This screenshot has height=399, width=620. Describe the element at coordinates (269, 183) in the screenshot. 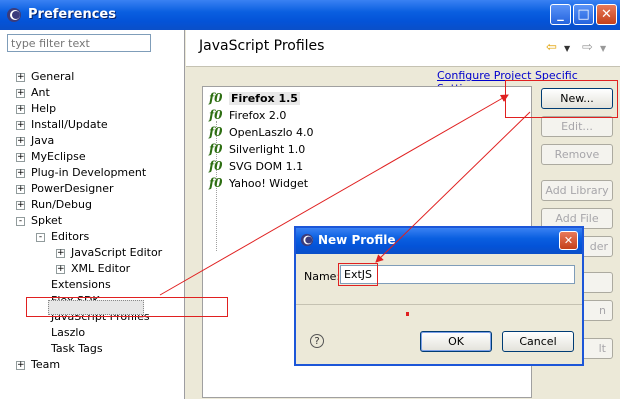

I see `profile-label: Yahoo! Widget` at that location.